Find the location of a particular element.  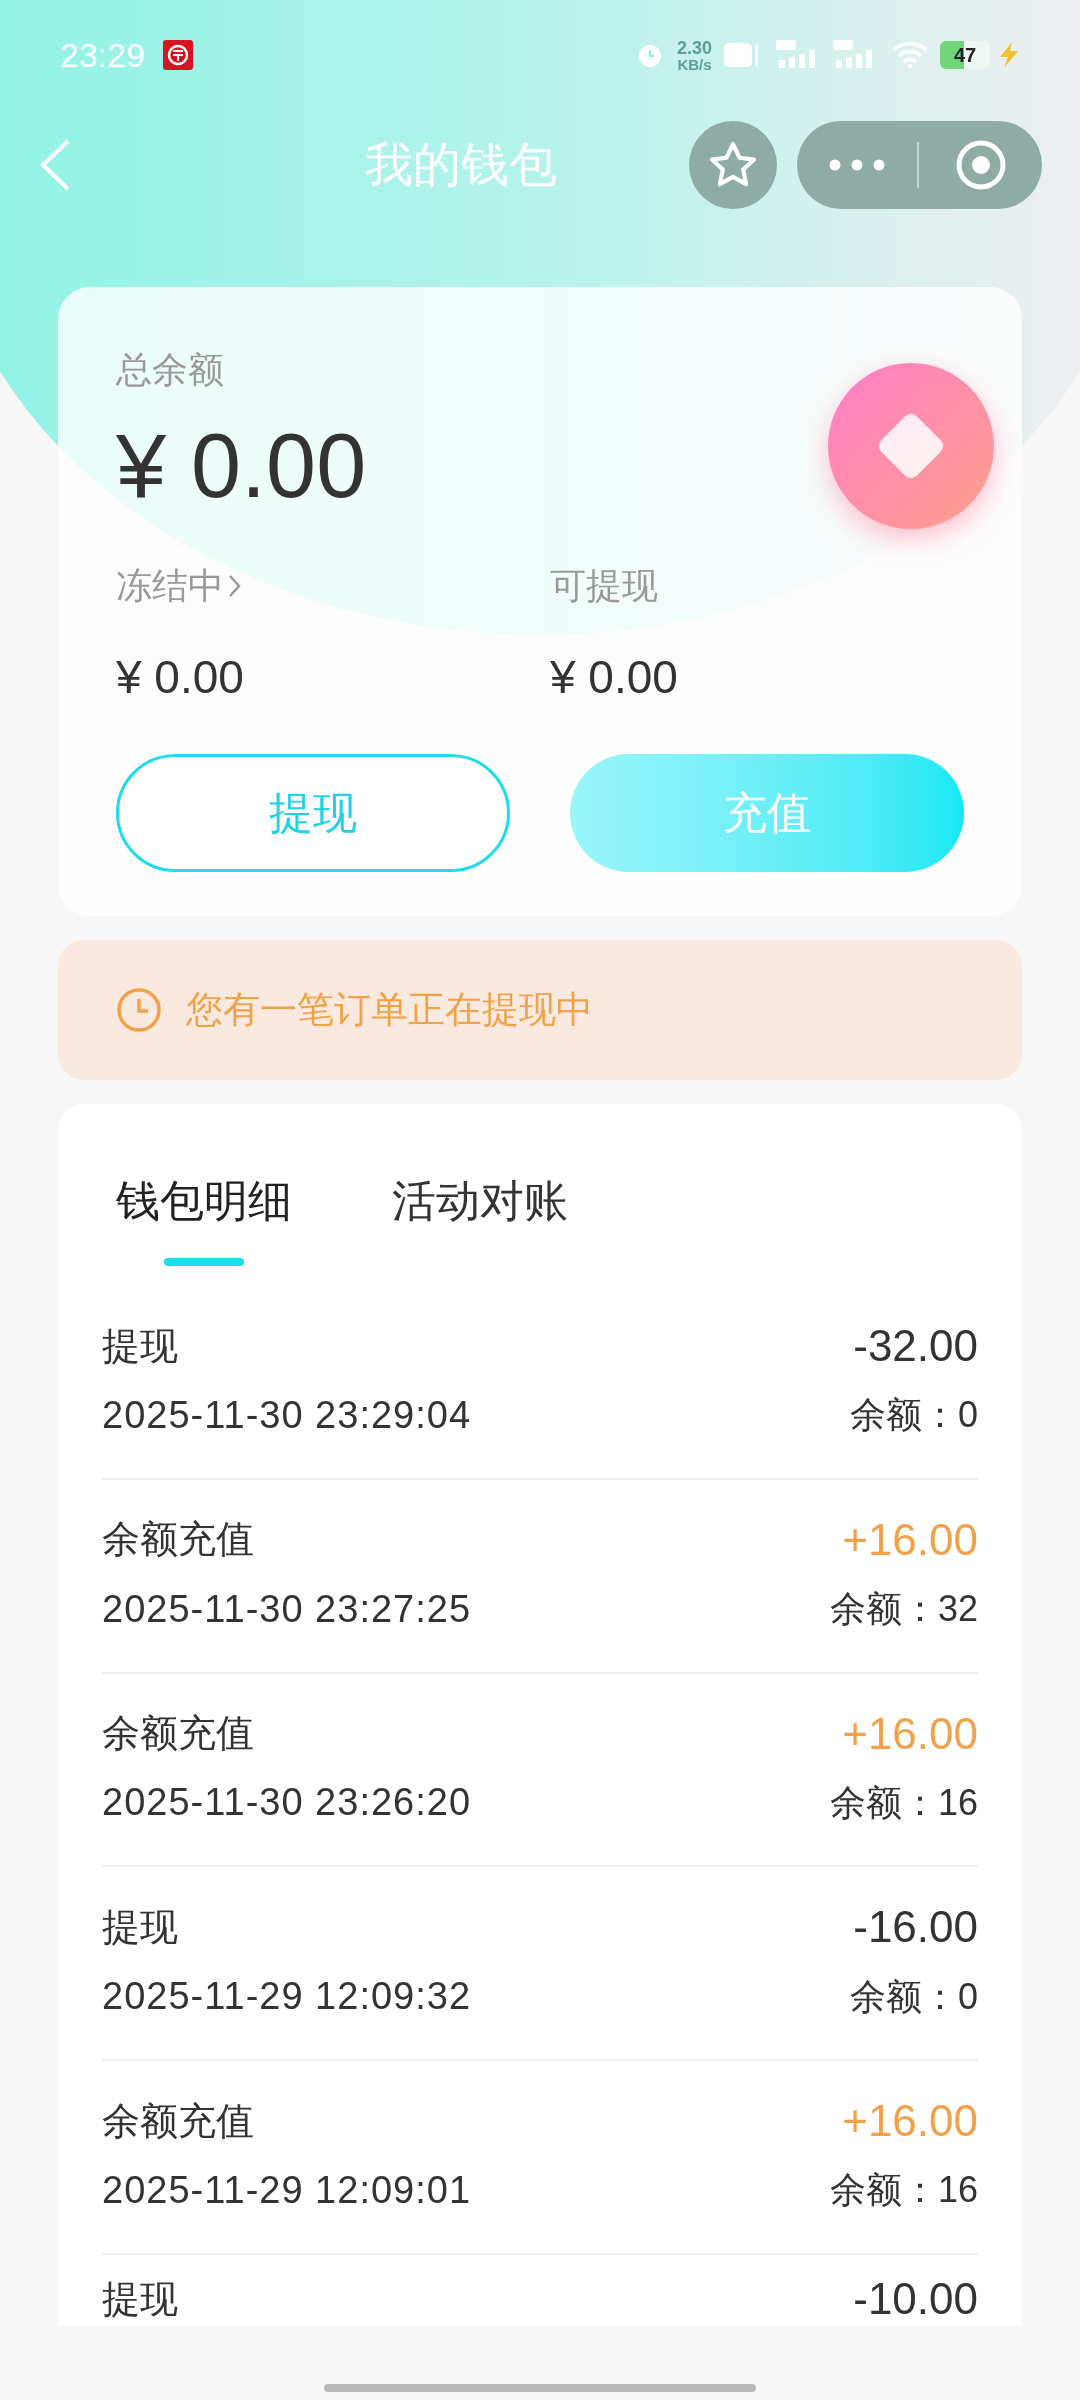

tab: 活动对账 is located at coordinates (480, 1217).